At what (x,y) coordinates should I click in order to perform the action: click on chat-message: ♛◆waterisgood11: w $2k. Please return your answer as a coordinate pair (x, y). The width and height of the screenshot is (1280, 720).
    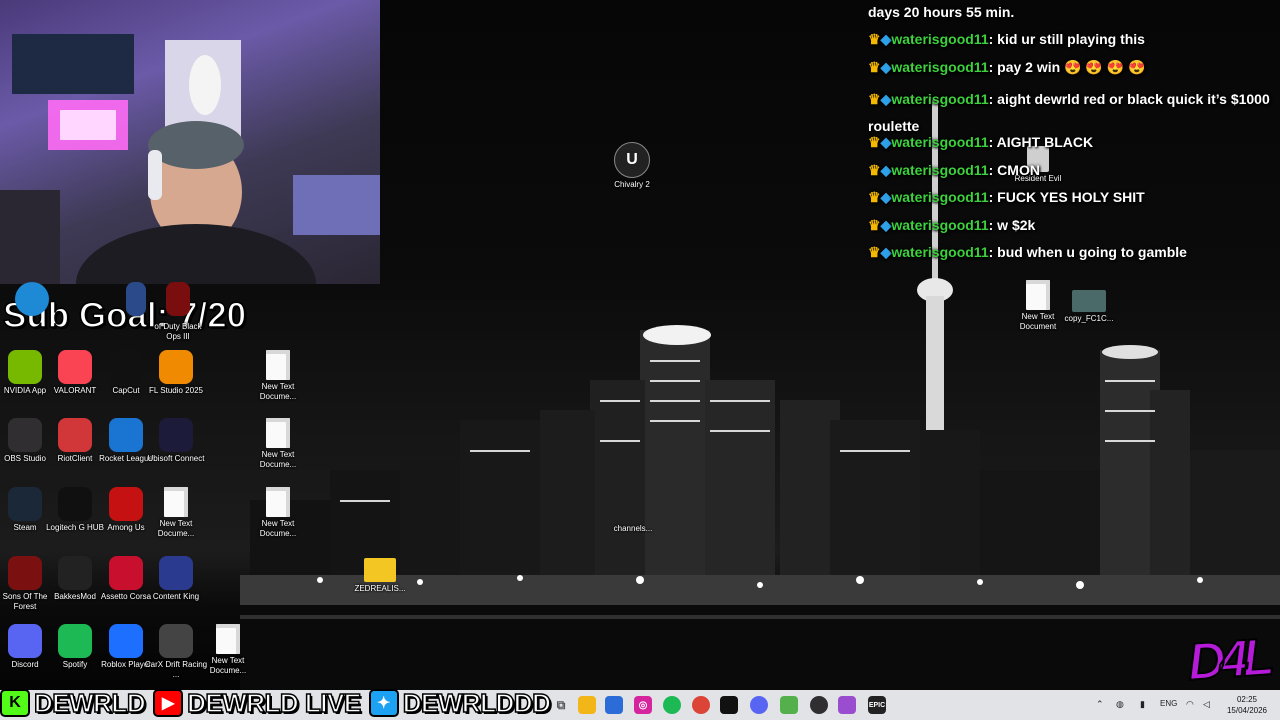
    Looking at the image, I should click on (1074, 225).